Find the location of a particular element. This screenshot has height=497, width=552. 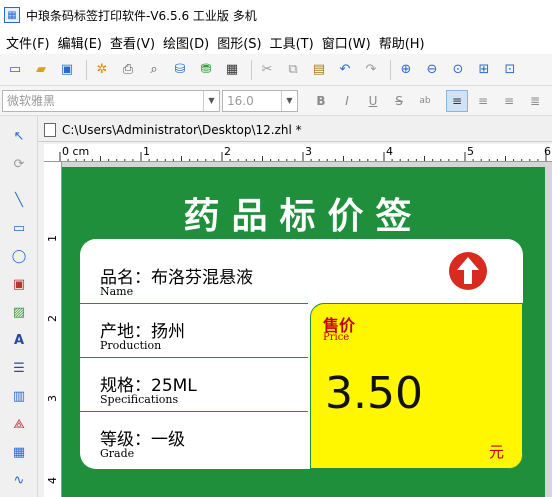

row-grade-en: Grade is located at coordinates (117, 453).